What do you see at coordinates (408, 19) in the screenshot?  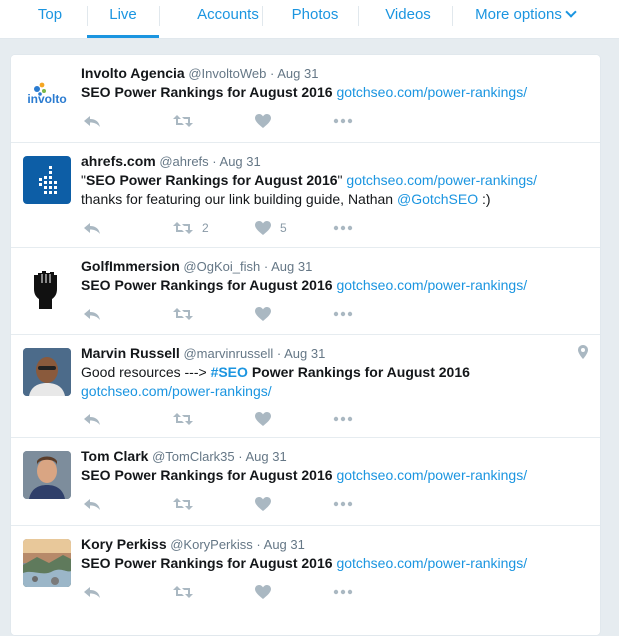 I see `tab-videos: Videos` at bounding box center [408, 19].